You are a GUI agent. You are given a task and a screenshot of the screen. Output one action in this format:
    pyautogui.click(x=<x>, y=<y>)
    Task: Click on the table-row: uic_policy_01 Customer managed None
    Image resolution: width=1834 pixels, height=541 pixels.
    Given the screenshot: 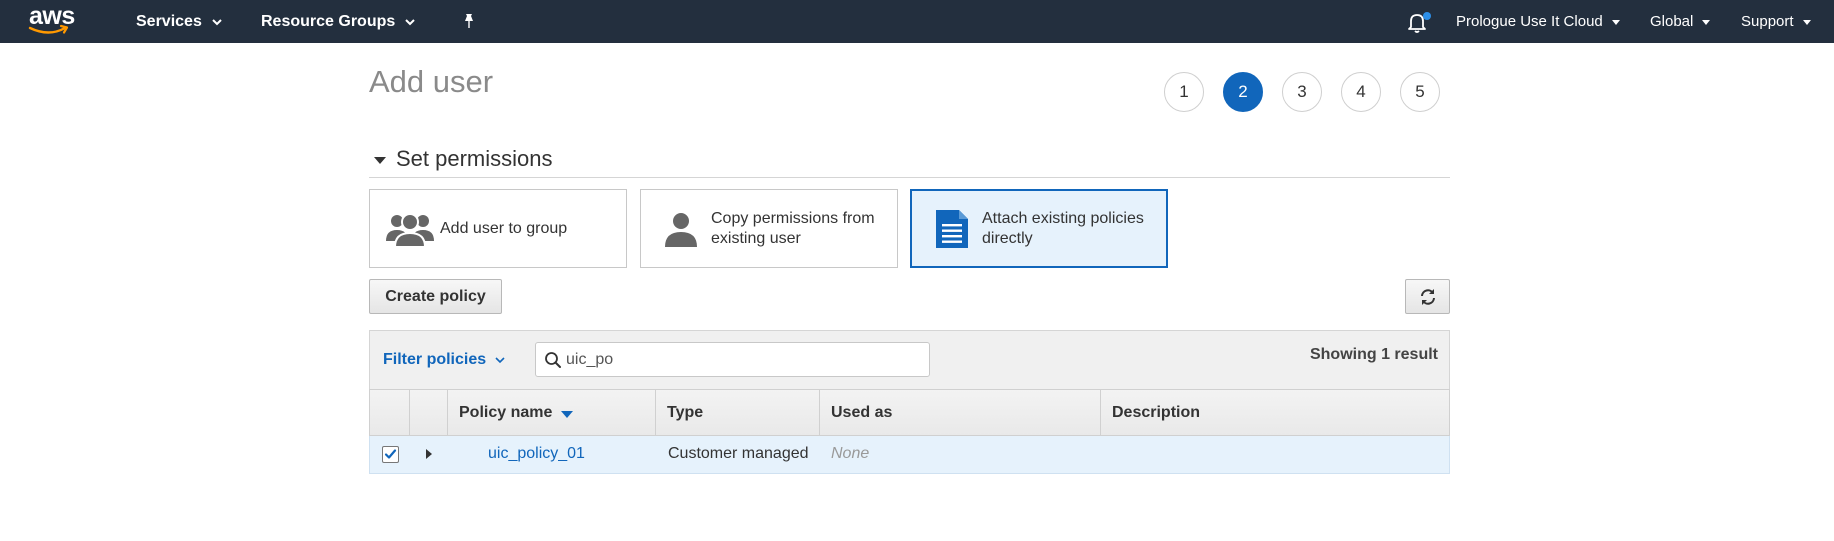 What is the action you would take?
    pyautogui.click(x=909, y=455)
    